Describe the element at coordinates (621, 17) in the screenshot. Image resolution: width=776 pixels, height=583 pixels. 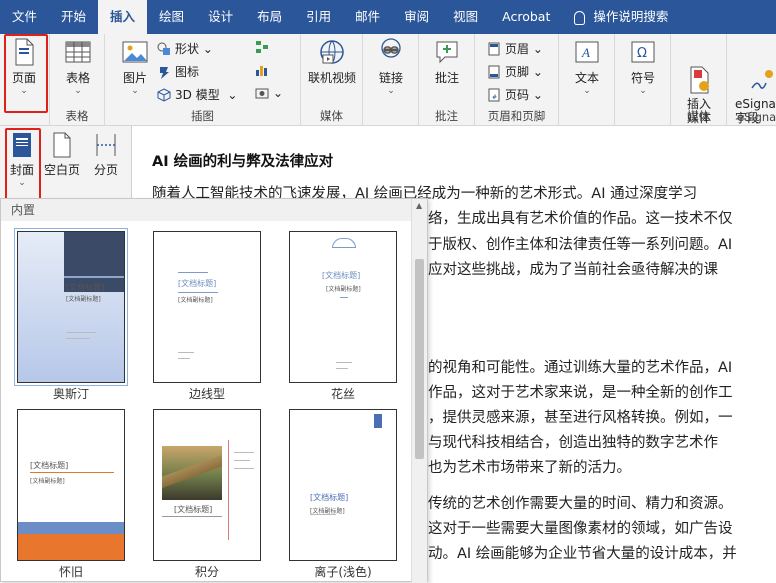
I see `tell-me-search: 操作说明搜索` at that location.